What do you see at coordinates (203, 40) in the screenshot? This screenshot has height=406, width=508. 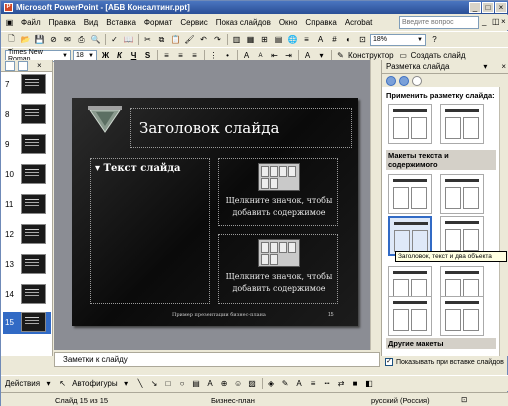 I see `undo-icon: ↶` at bounding box center [203, 40].